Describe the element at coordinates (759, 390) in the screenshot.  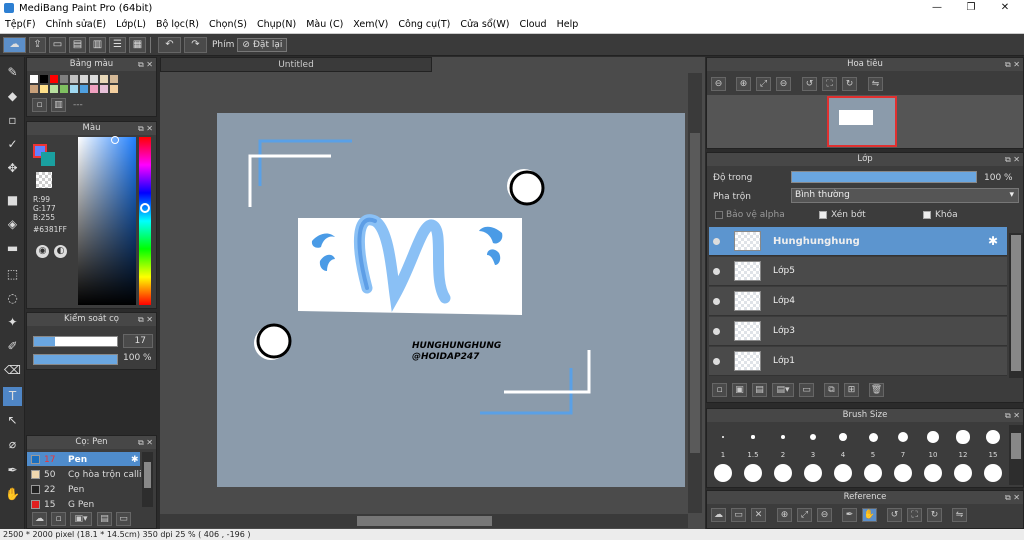
I see `new-8bit-layer-icon: ▤` at that location.